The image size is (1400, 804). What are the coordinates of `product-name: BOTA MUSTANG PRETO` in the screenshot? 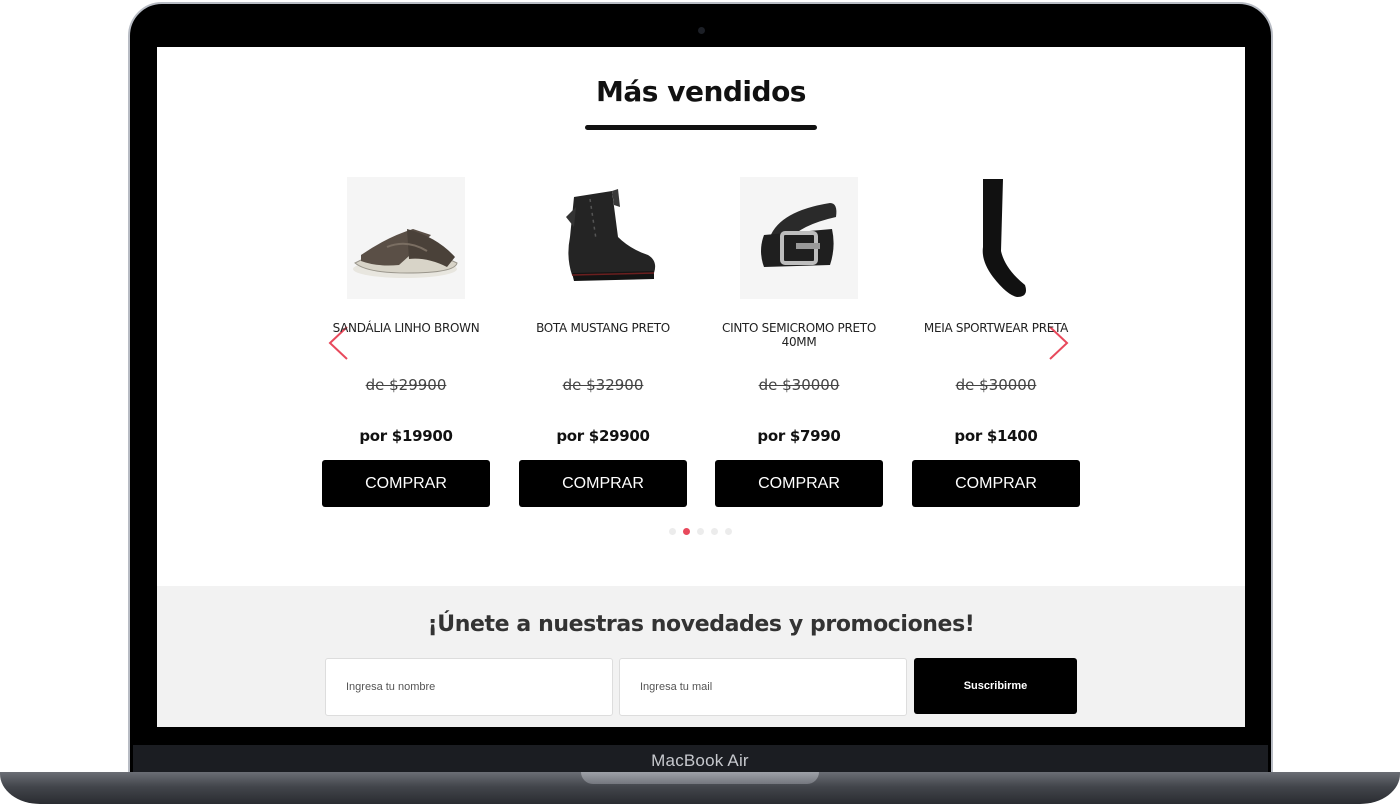 It's located at (603, 328).